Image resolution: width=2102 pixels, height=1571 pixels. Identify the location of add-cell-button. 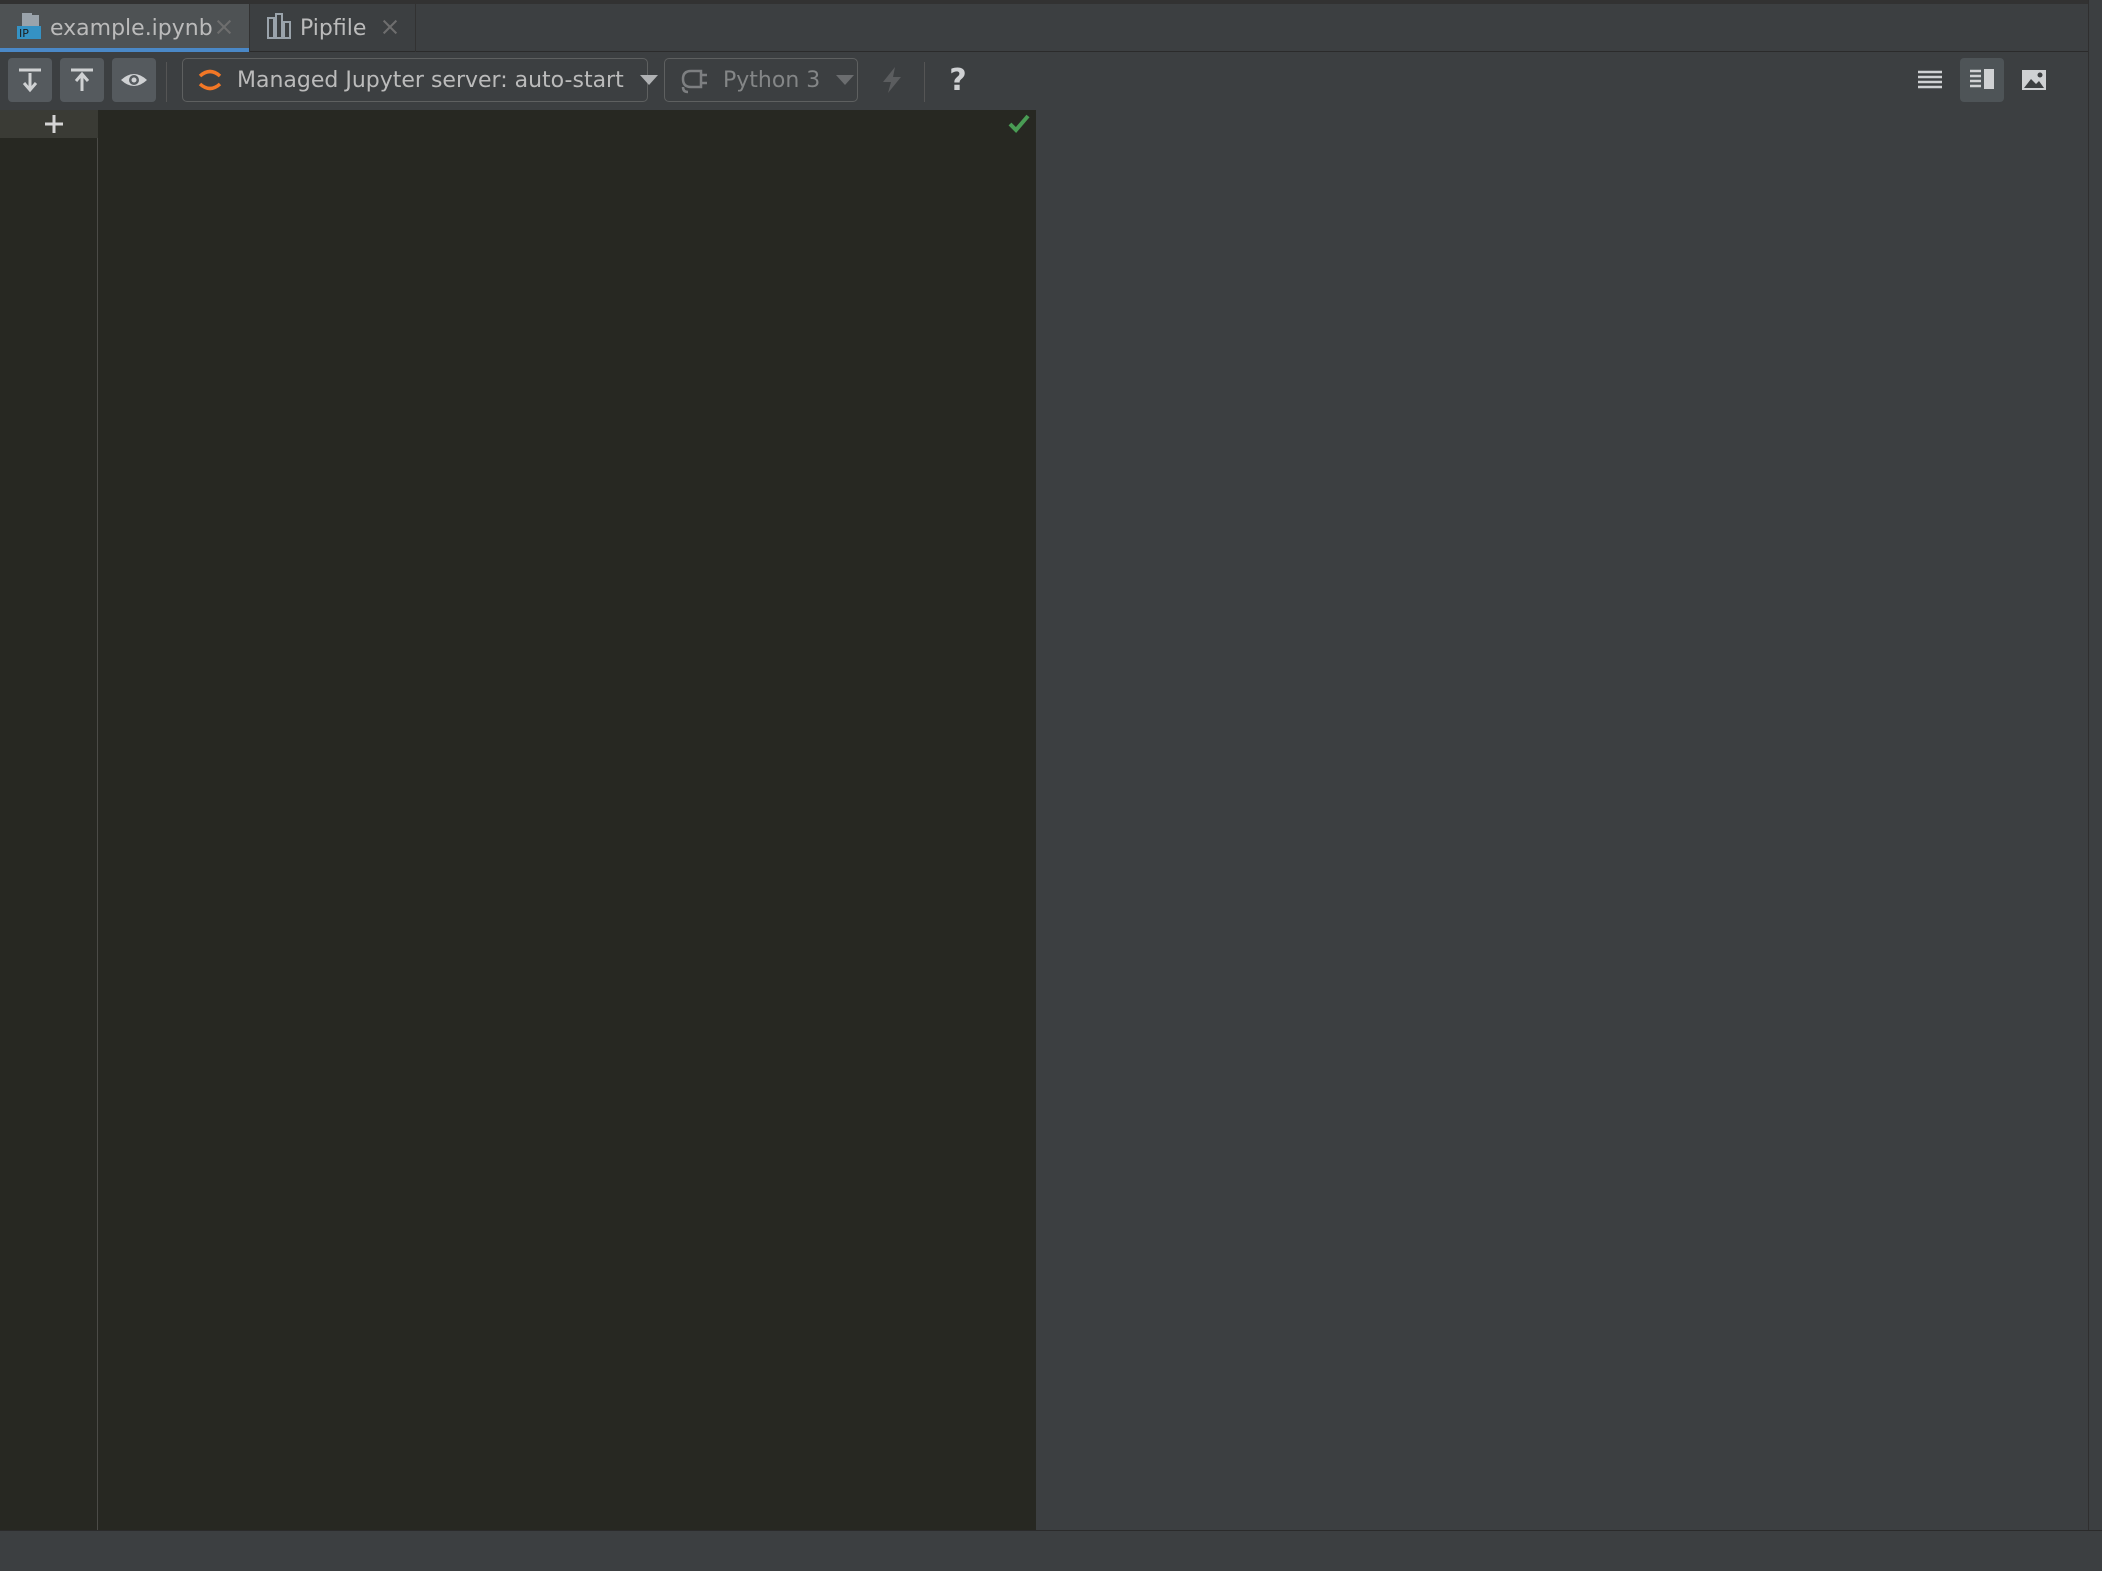
(53, 124).